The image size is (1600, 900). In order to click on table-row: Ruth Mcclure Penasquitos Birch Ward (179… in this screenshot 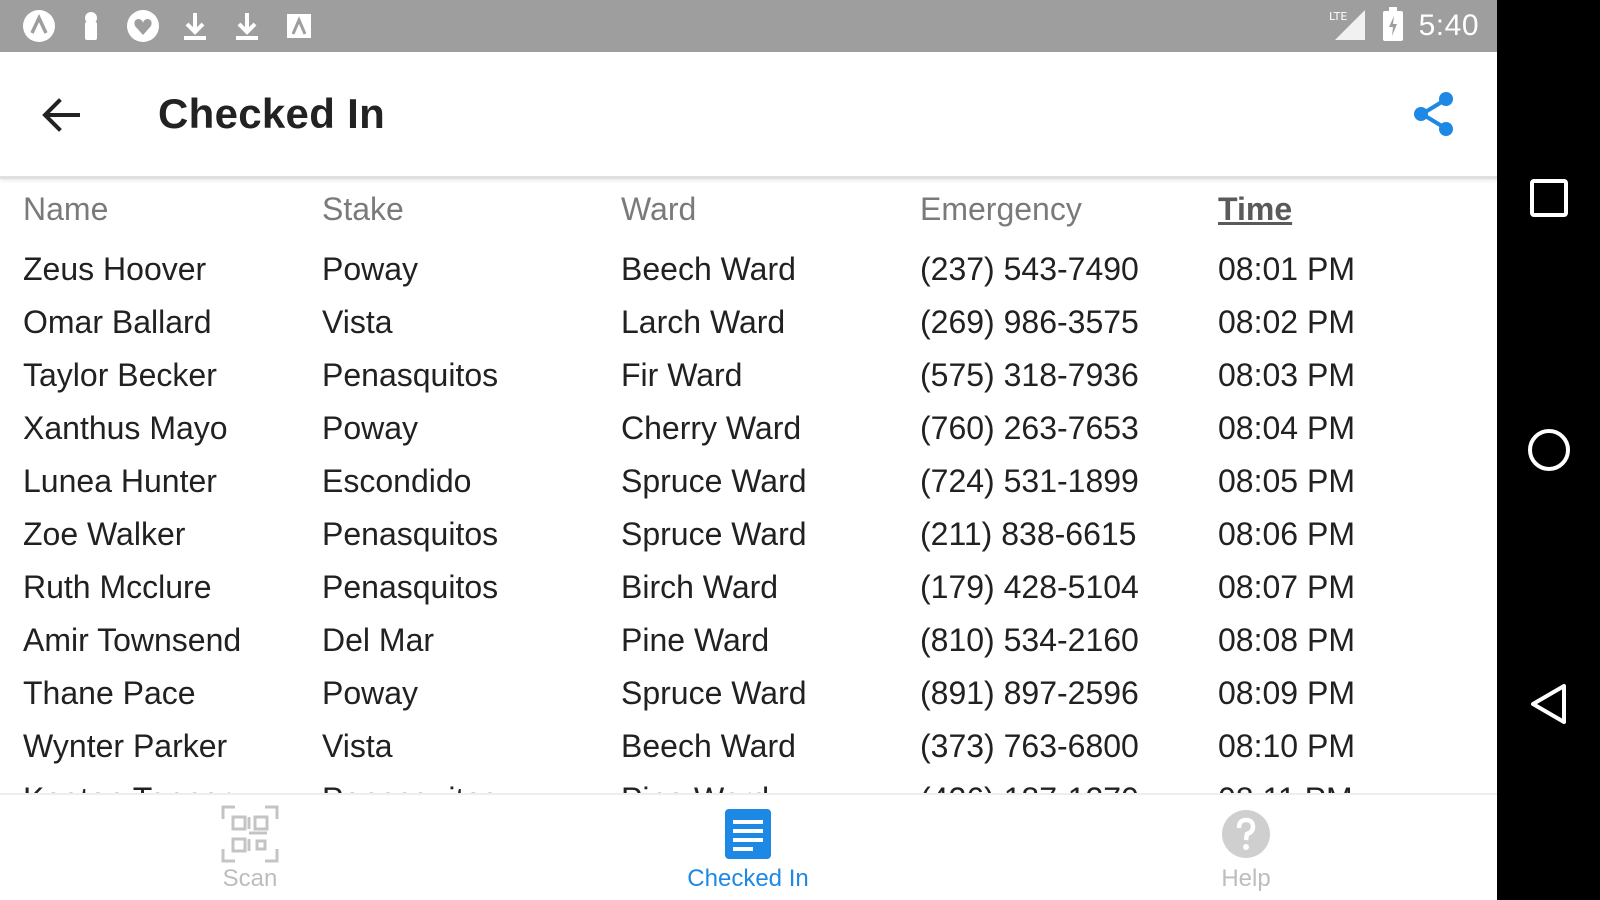, I will do `click(748, 587)`.